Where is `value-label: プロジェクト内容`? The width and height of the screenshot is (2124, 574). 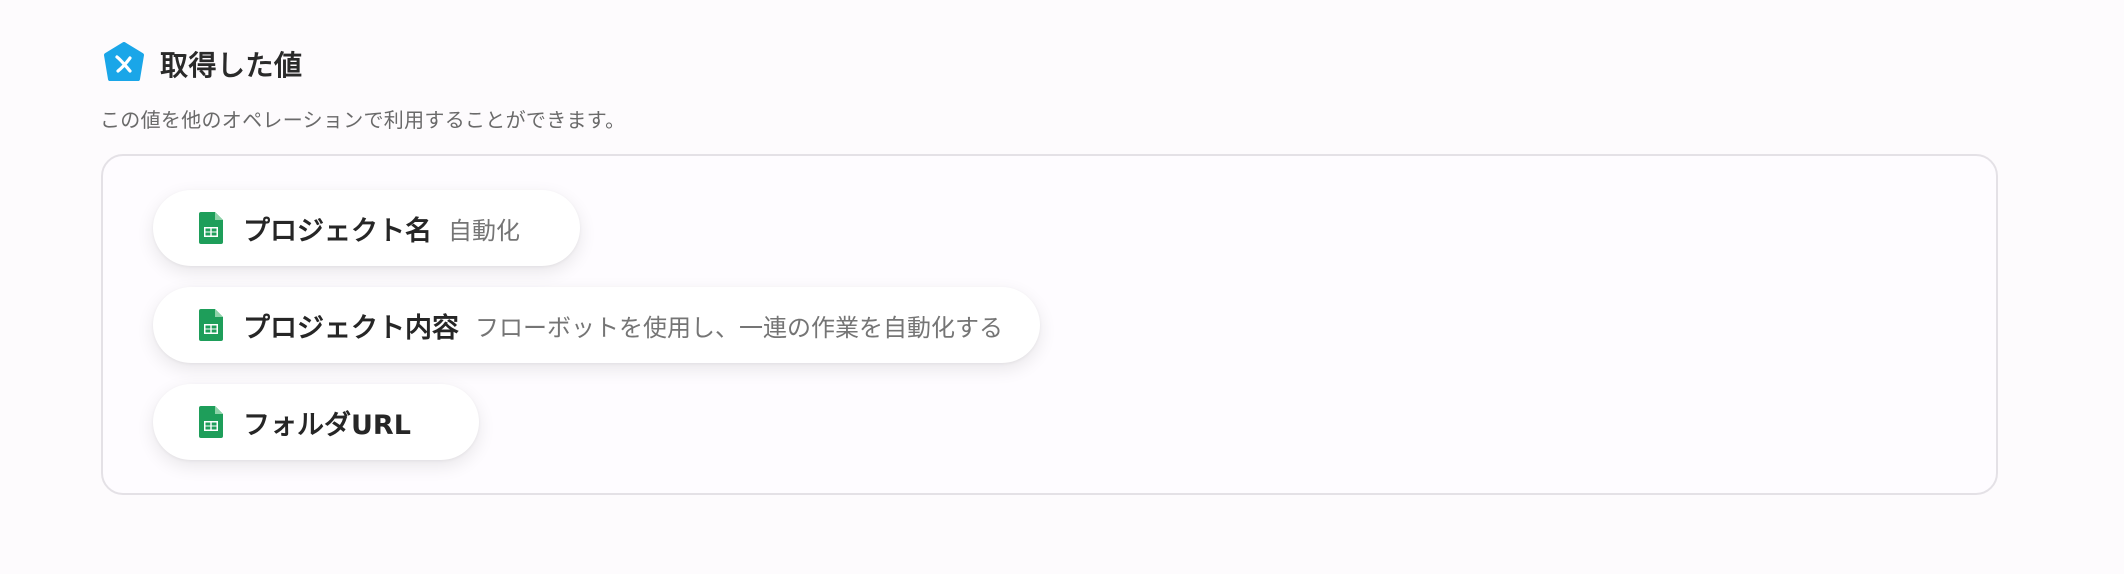 value-label: プロジェクト内容 is located at coordinates (351, 328).